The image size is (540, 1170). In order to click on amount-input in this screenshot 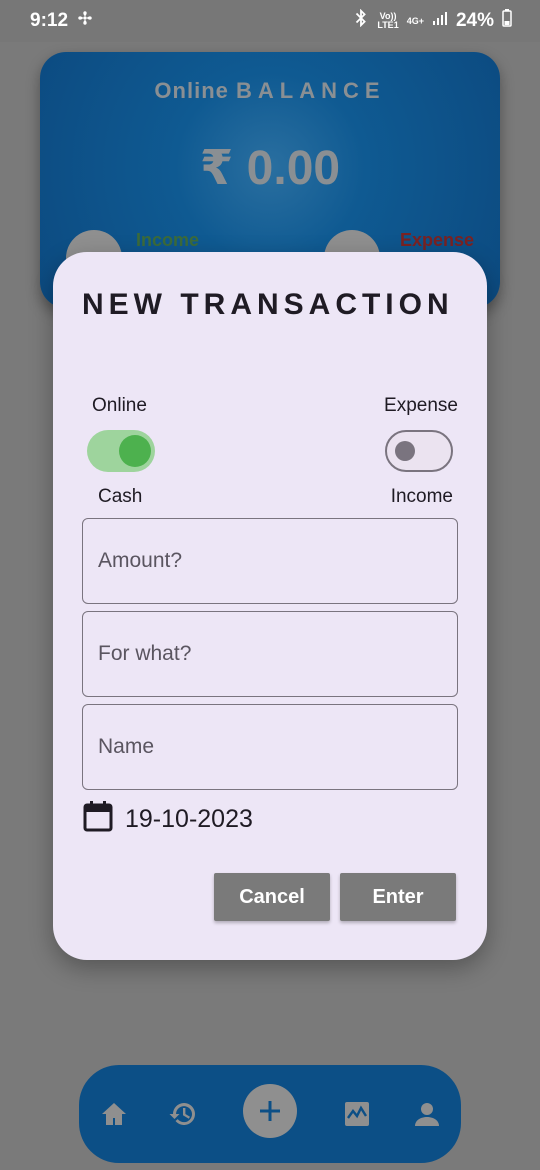, I will do `click(270, 561)`.